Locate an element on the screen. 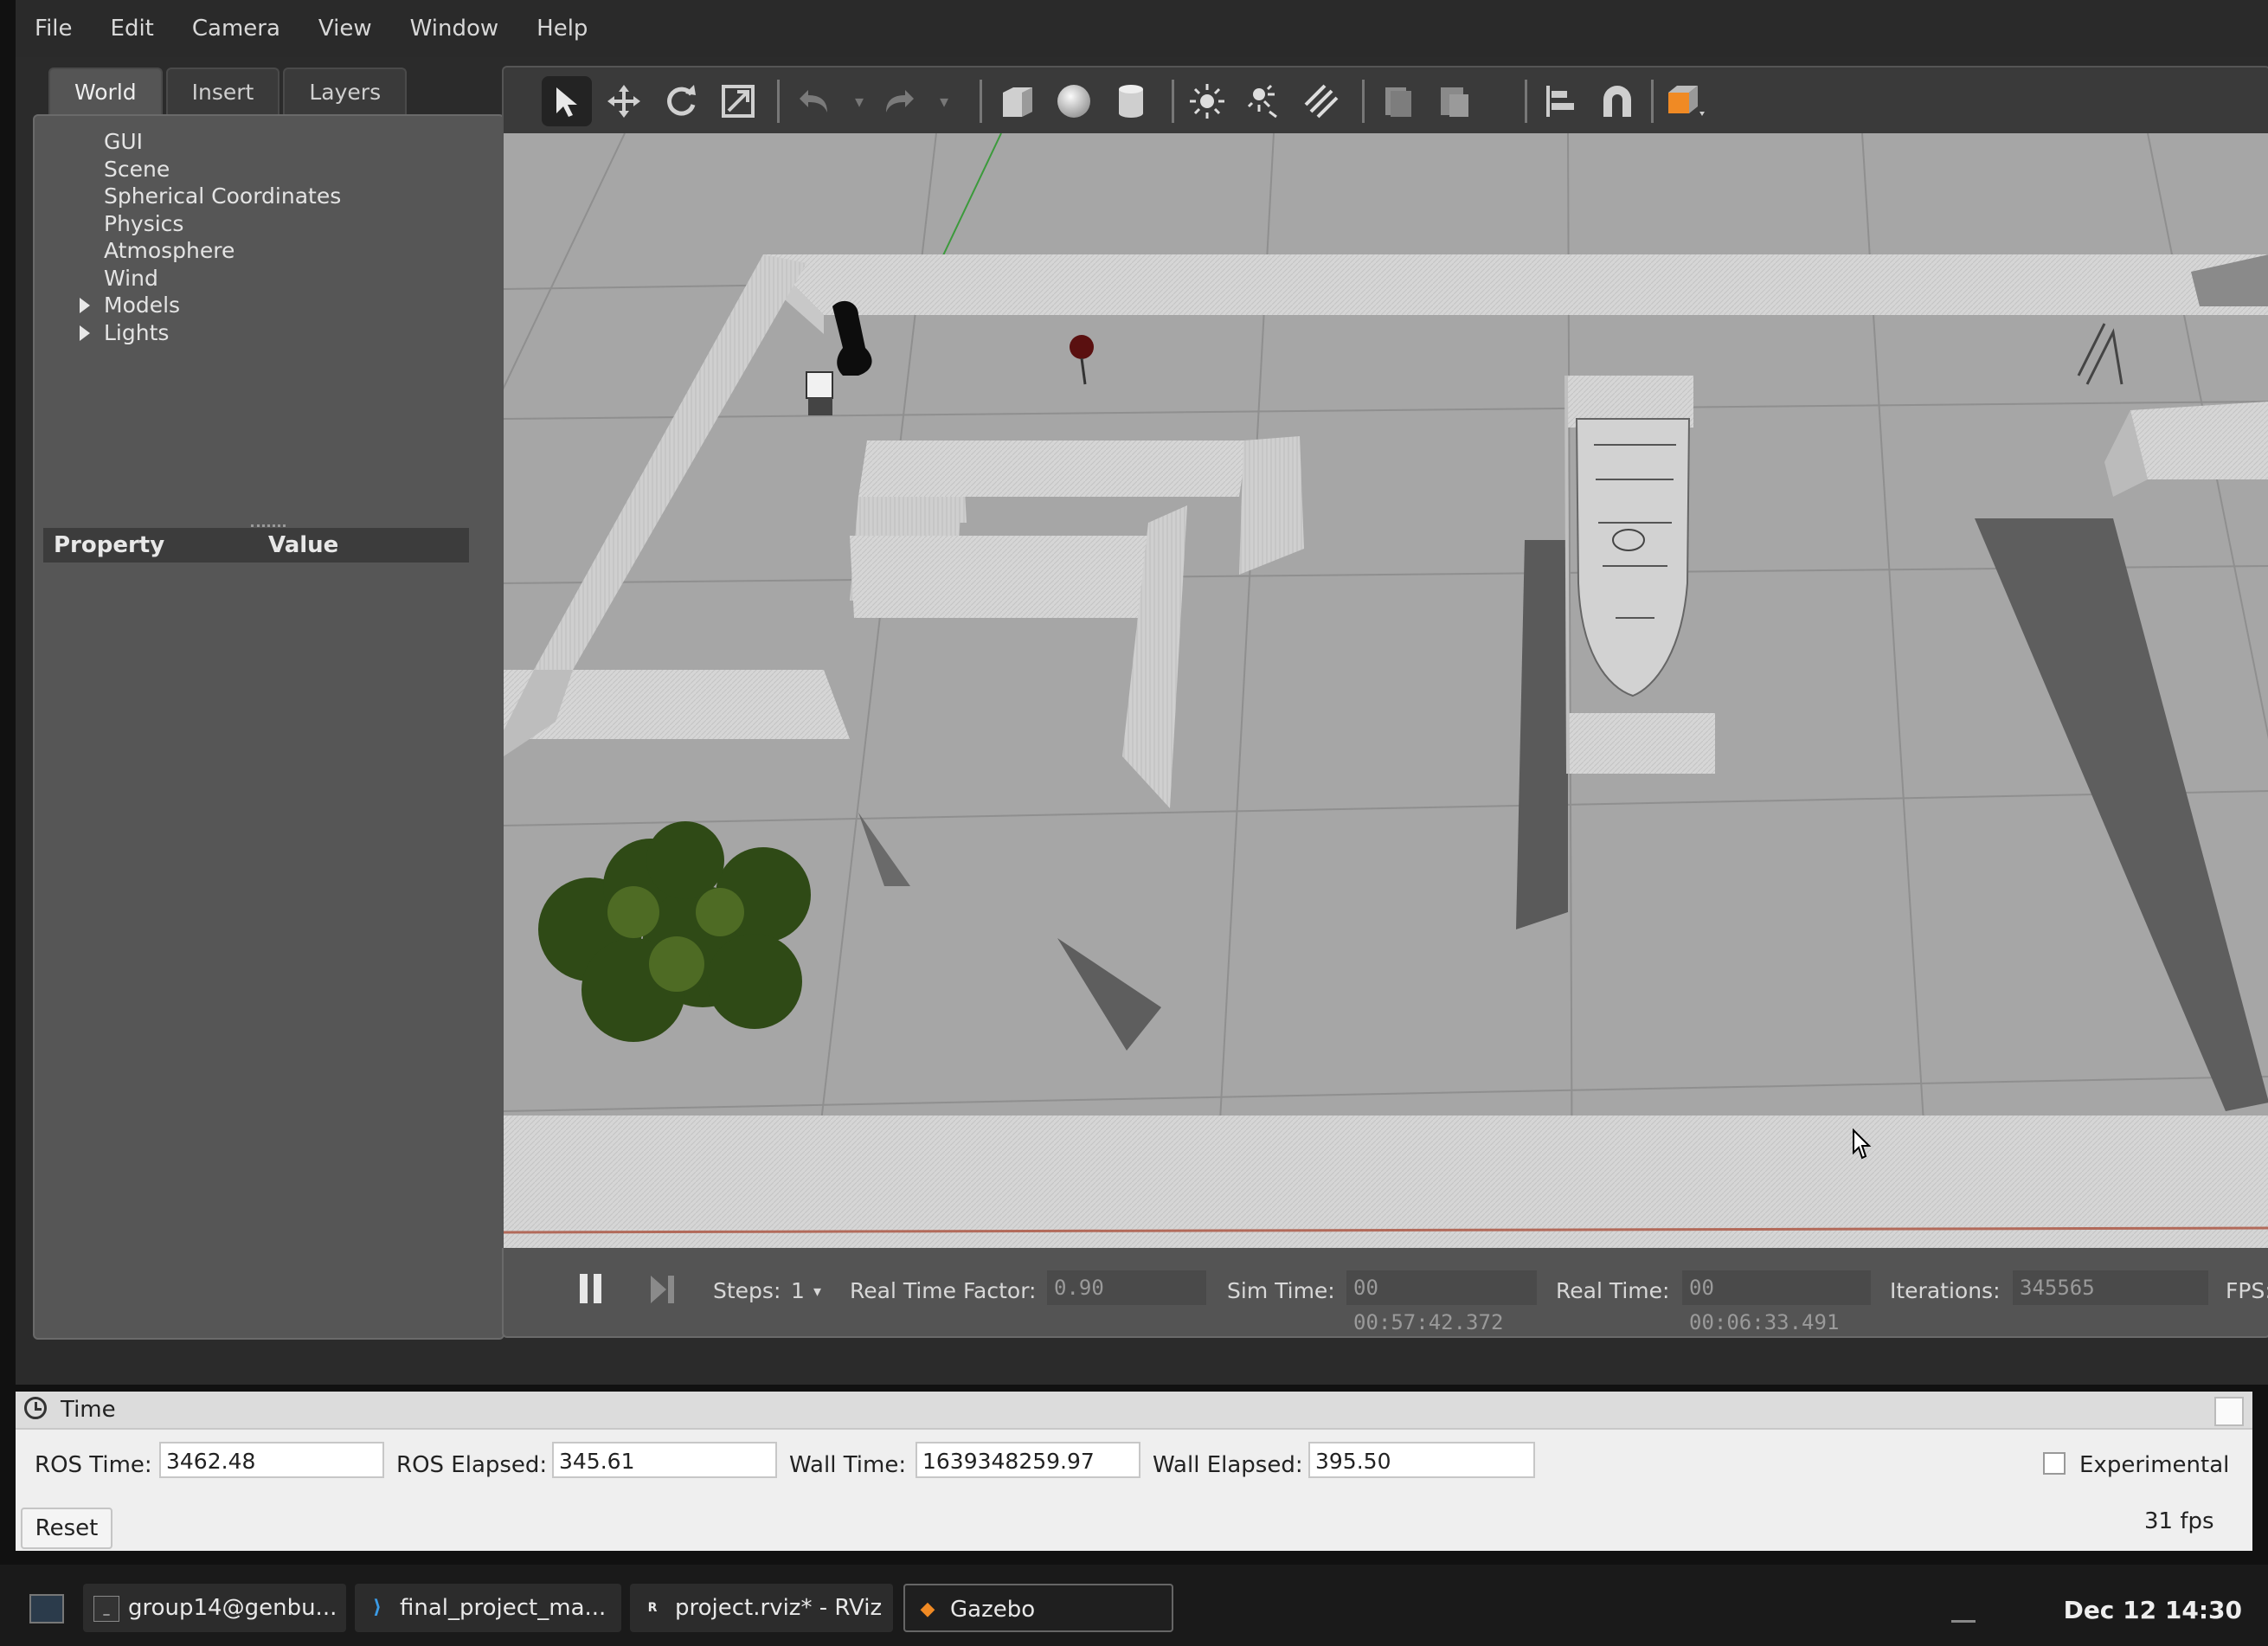  time-panel-header: Time is located at coordinates (1134, 1411).